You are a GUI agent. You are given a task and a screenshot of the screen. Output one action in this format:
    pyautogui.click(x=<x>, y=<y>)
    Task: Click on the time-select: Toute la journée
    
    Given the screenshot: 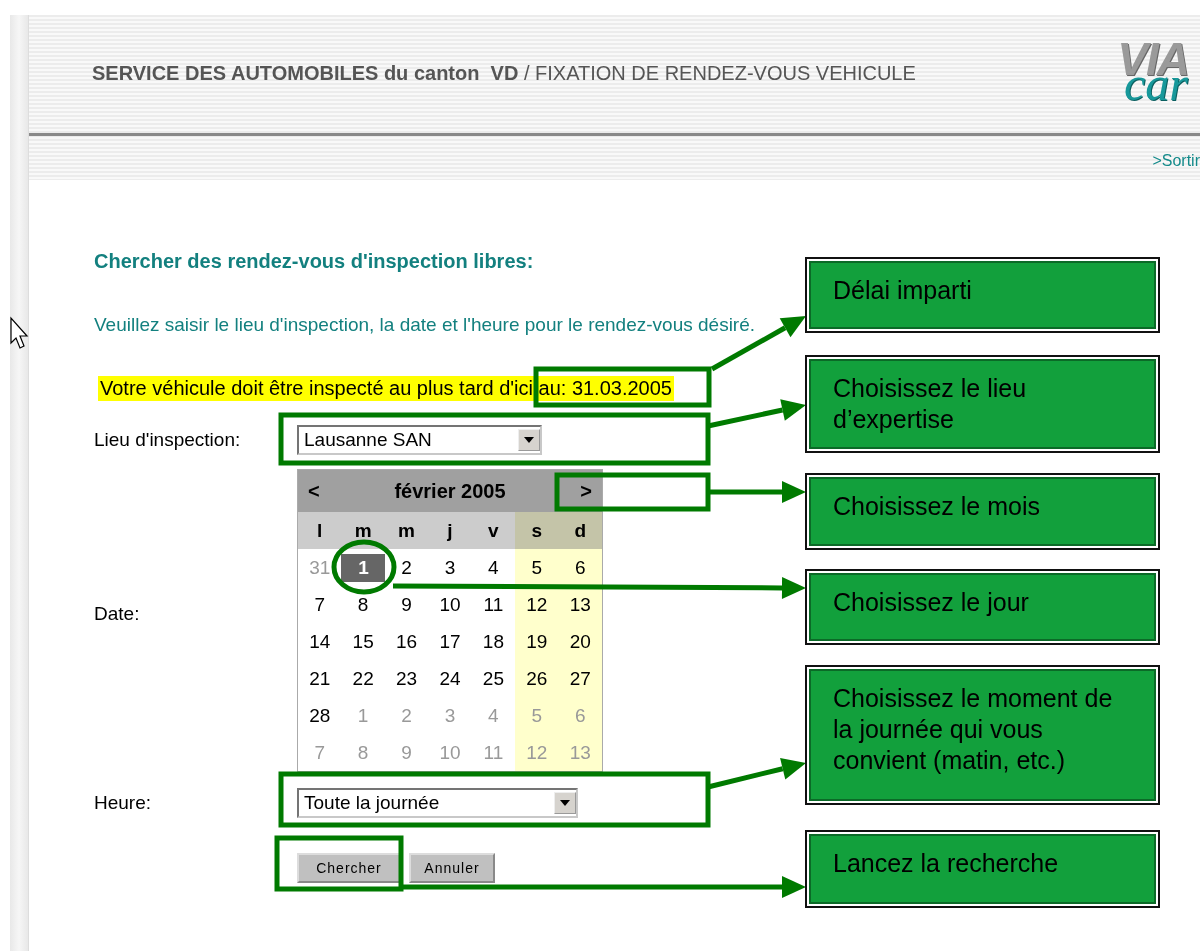 What is the action you would take?
    pyautogui.click(x=437, y=803)
    